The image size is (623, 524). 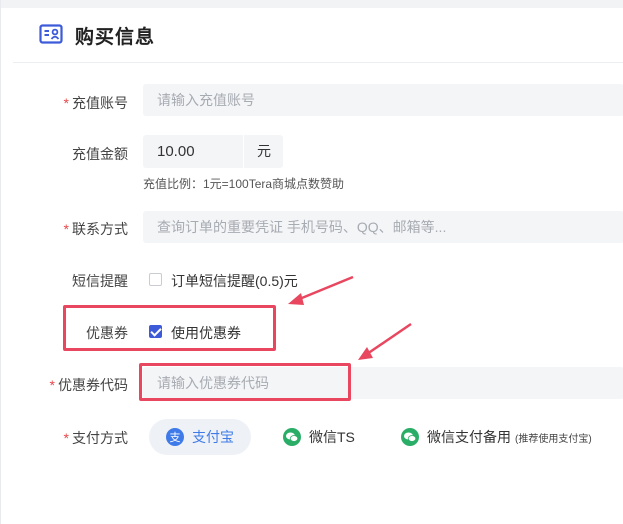 What do you see at coordinates (469, 437) in the screenshot?
I see `pay-option-label: 微信支付备用` at bounding box center [469, 437].